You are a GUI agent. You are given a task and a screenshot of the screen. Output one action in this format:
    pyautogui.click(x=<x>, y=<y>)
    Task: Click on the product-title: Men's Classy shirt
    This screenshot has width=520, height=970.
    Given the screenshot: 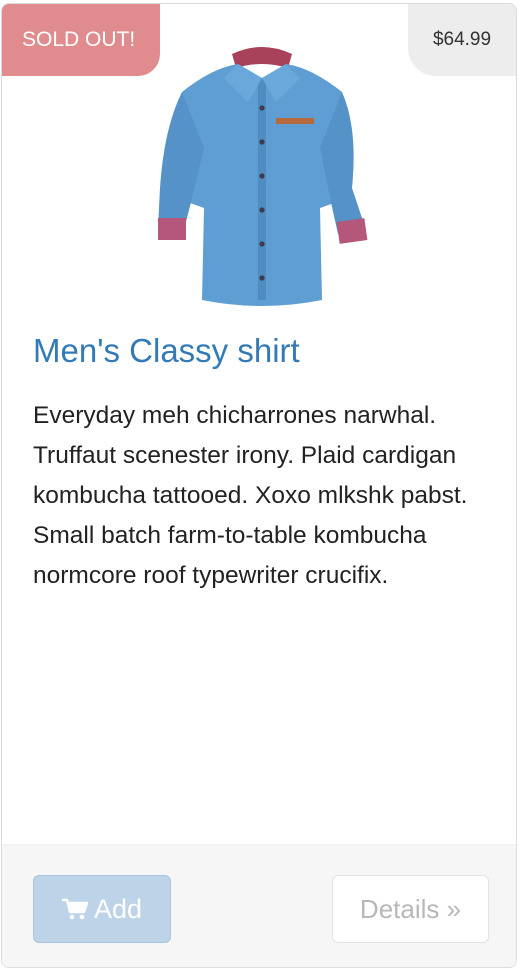 What is the action you would take?
    pyautogui.click(x=166, y=351)
    